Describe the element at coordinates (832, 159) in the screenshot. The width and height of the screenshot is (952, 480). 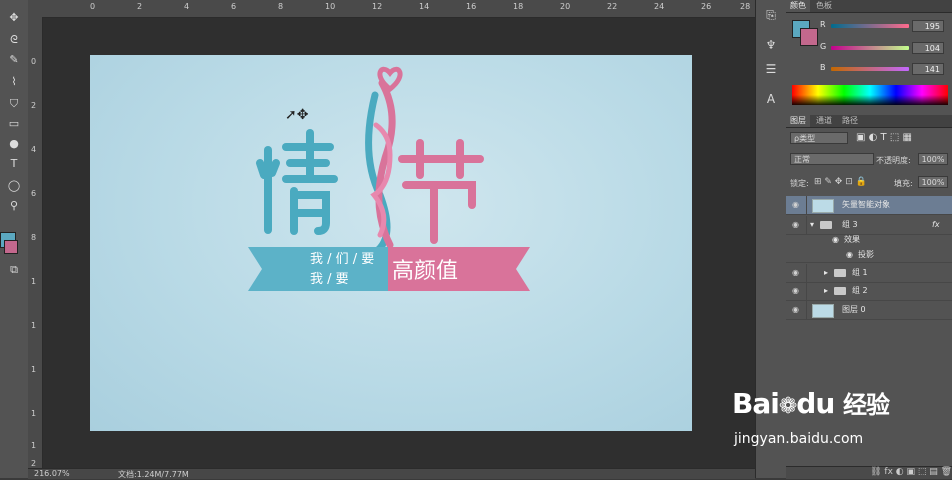
I see `blend-mode-select: 正常` at that location.